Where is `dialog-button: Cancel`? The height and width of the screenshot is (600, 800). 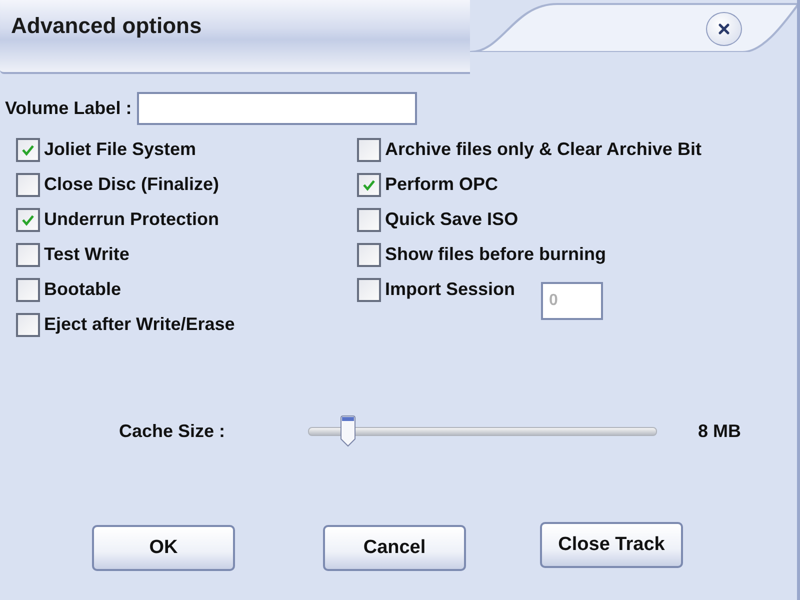 dialog-button: Cancel is located at coordinates (394, 548).